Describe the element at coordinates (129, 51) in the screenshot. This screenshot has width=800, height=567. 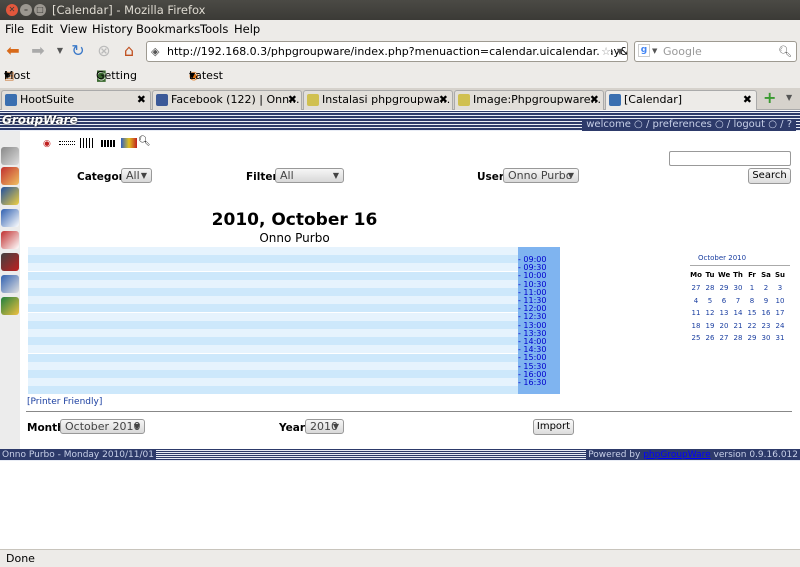
I see `home-icon: ⌂` at that location.